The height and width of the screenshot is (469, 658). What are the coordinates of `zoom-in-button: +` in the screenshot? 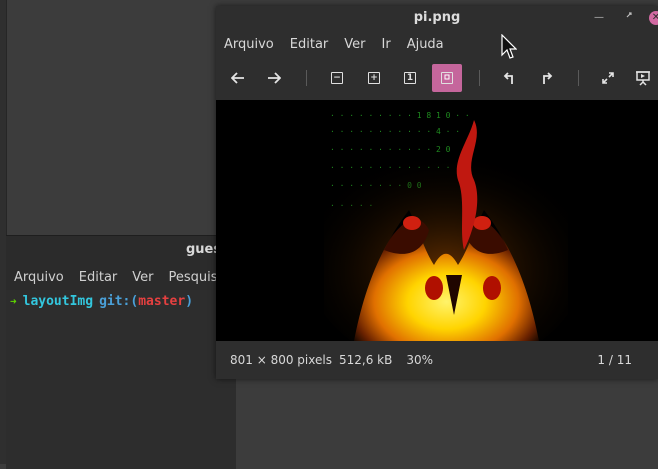 It's located at (374, 78).